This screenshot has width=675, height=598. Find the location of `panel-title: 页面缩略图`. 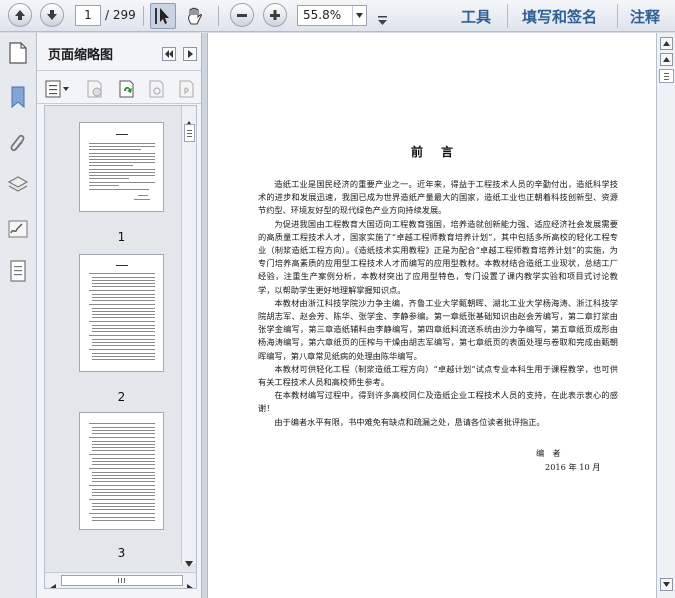

panel-title: 页面缩略图 is located at coordinates (81, 55).